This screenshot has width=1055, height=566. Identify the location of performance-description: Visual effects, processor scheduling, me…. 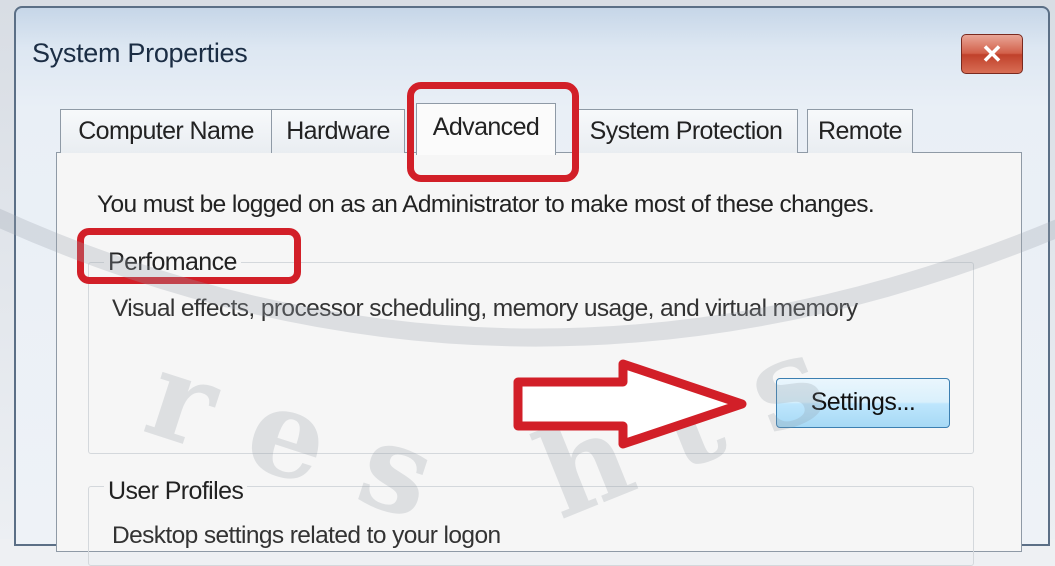
(485, 308).